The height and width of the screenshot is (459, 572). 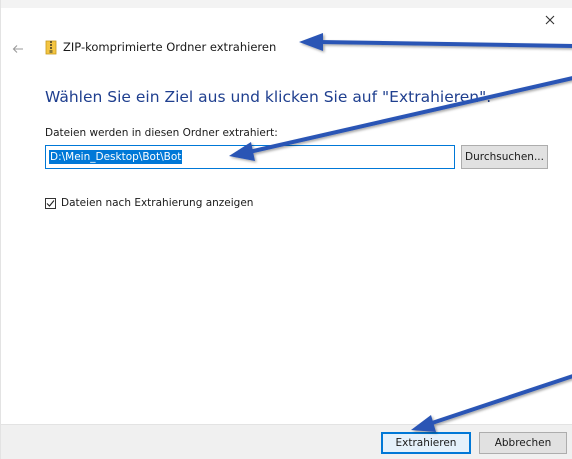 I want to click on show-files-label: Dateien nach Extrahierung anzeigen, so click(x=157, y=203).